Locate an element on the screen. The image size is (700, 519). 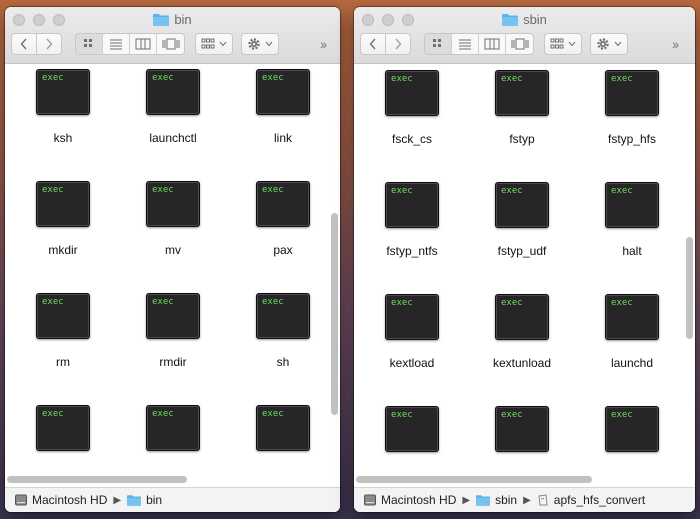
file-name: fstyp_udf is located at coordinates (522, 251).